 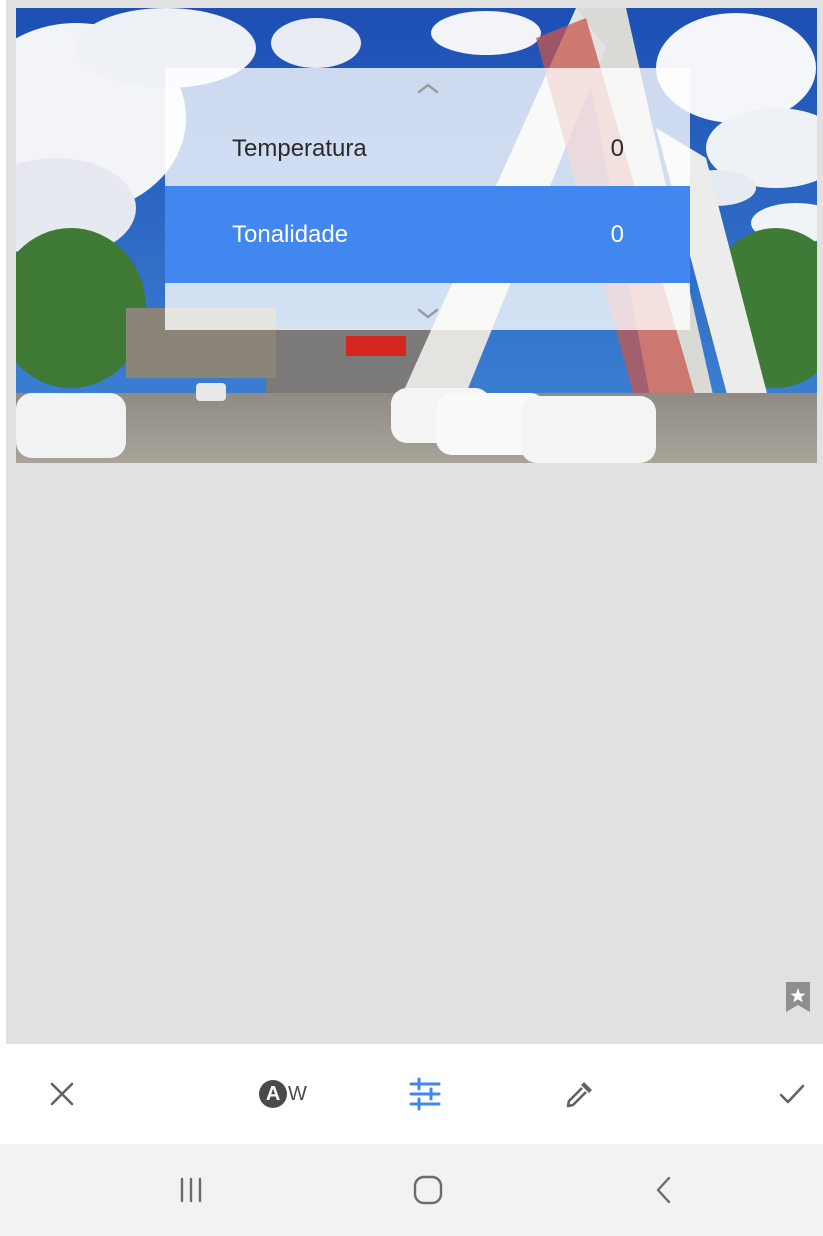 I want to click on chevron-down-icon, so click(x=428, y=314).